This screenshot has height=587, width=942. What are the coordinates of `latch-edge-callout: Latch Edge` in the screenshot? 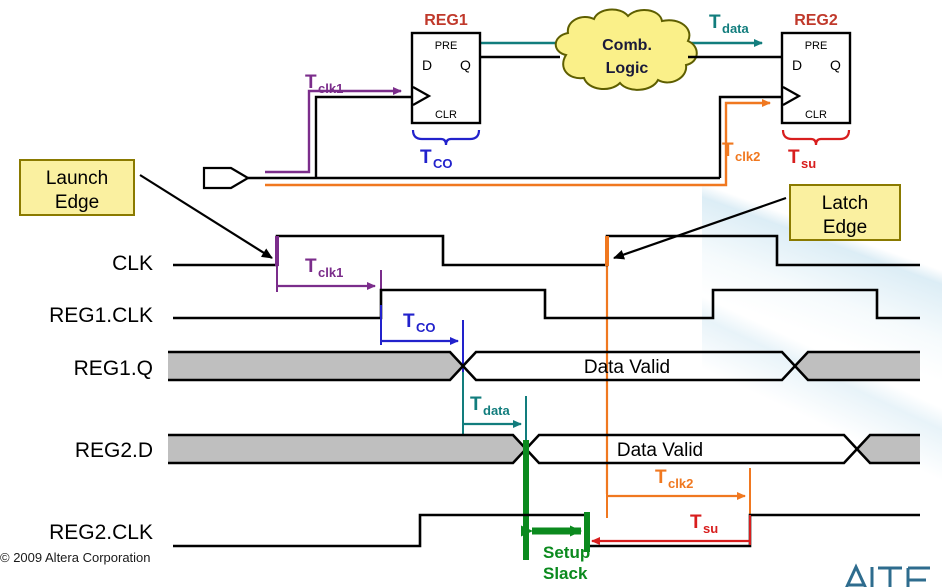 It's located at (845, 212).